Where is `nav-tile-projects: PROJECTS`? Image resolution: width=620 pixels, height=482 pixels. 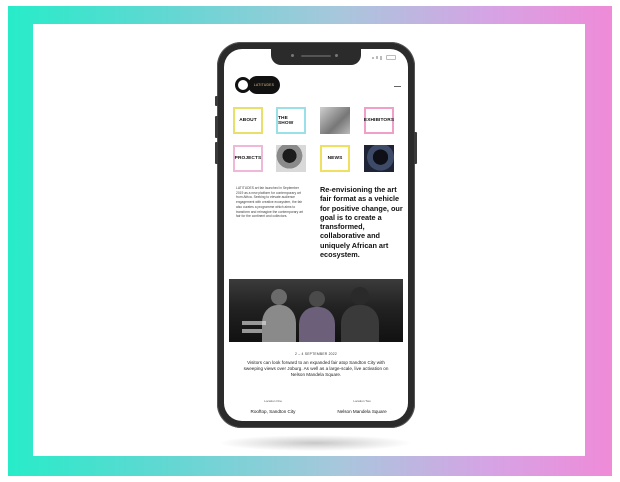 nav-tile-projects: PROJECTS is located at coordinates (248, 158).